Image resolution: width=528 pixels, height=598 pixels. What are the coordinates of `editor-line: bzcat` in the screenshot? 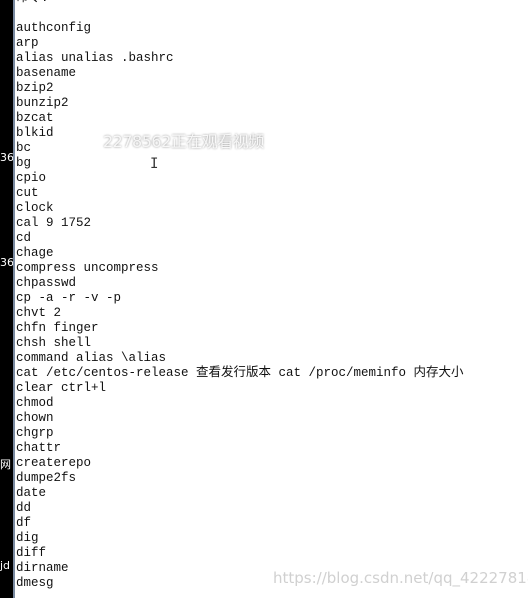 It's located at (272, 118).